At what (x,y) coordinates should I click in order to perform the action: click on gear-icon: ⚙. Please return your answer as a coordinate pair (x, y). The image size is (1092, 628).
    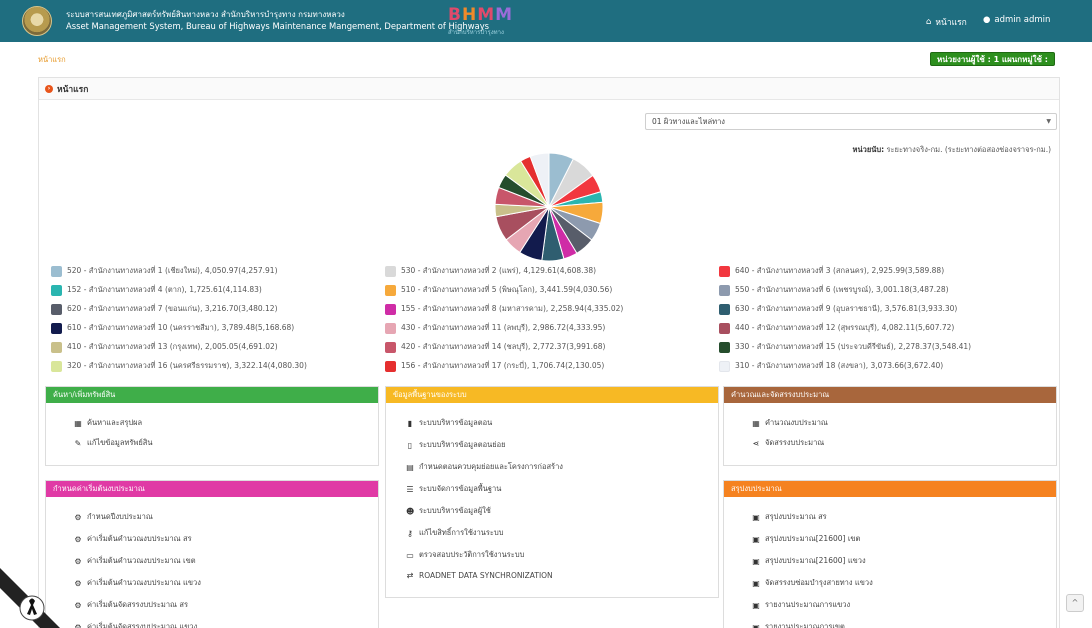
    Looking at the image, I should click on (78, 625).